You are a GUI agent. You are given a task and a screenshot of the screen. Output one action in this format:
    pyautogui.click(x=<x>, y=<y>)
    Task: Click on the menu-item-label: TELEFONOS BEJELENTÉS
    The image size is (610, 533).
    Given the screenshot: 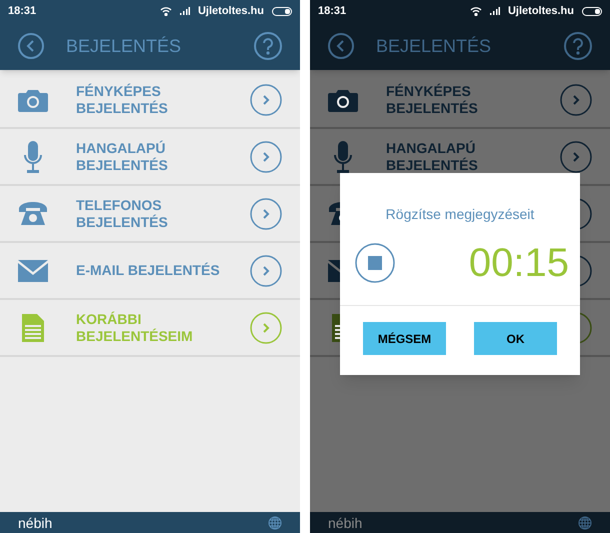 What is the action you would take?
    pyautogui.click(x=122, y=213)
    